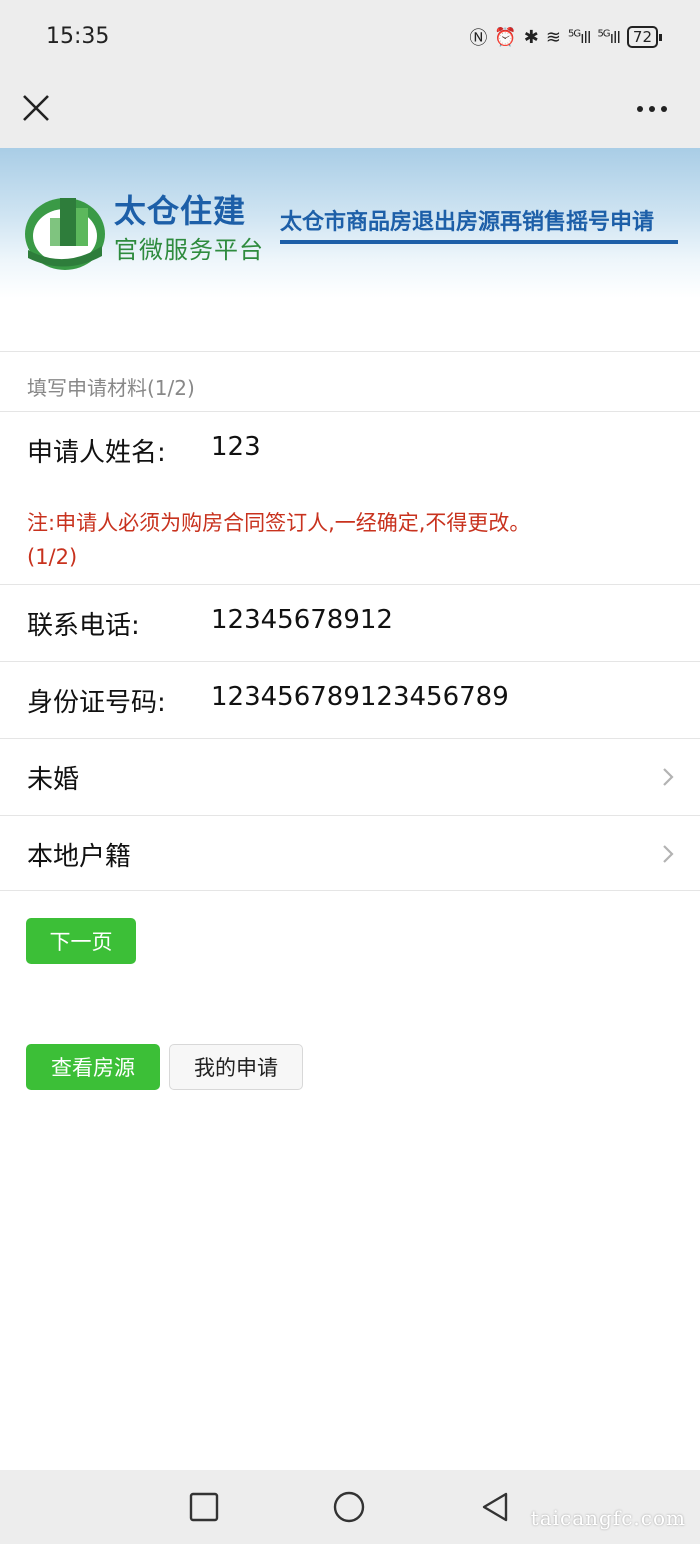 This screenshot has width=700, height=1544. What do you see at coordinates (553, 37) in the screenshot?
I see `wifi-icon: ≋` at bounding box center [553, 37].